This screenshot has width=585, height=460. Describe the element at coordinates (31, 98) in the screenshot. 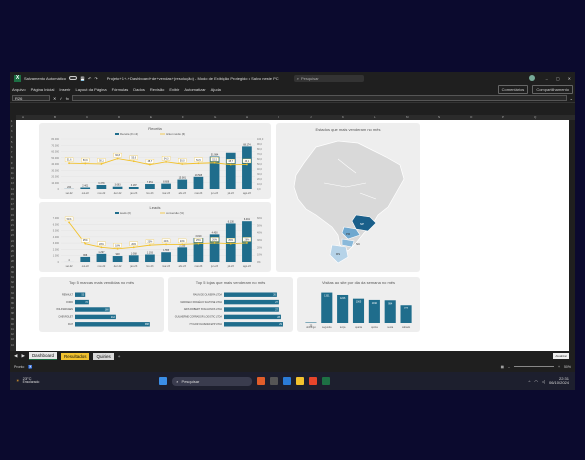

I see `name-box: R26` at that location.